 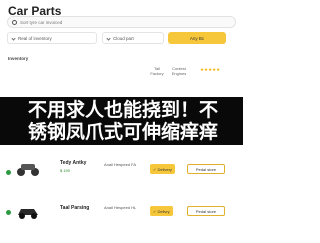 What do you see at coordinates (157, 71) in the screenshot?
I see `column-header: Tall Factory` at bounding box center [157, 71].